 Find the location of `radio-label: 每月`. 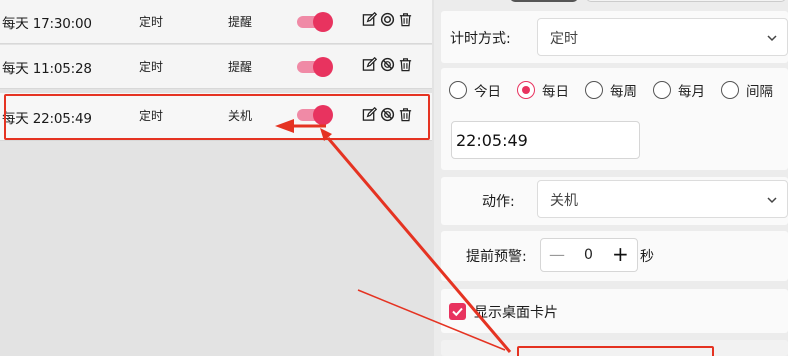

radio-label: 每月 is located at coordinates (691, 92).